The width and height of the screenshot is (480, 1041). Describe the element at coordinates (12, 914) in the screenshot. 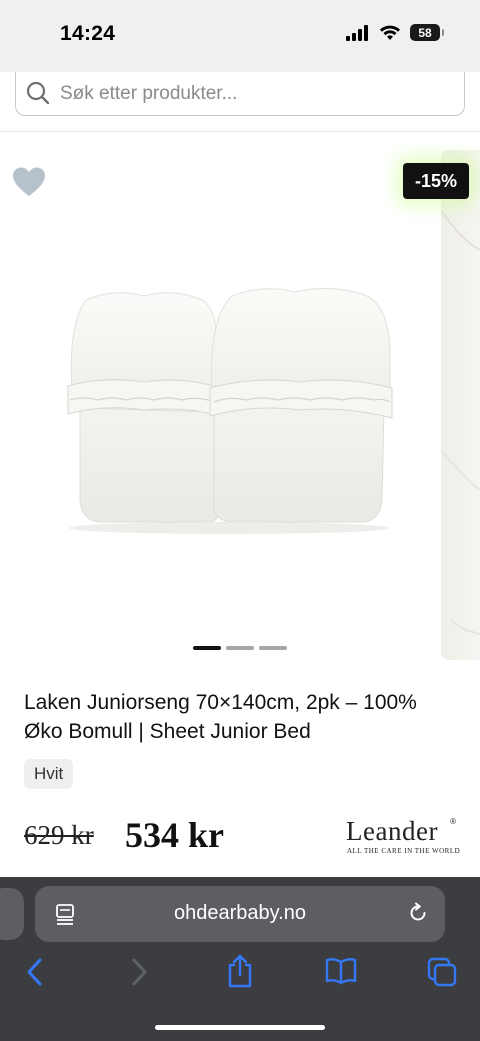

I see `previous-tab-stub` at that location.